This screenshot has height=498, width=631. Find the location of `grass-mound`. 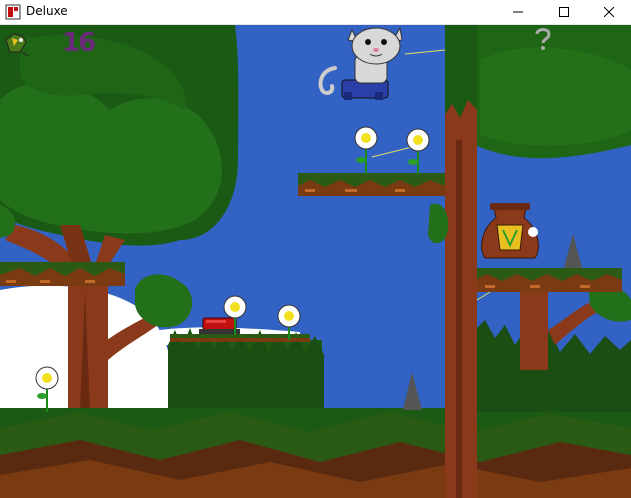

grass-mound is located at coordinates (246, 370).